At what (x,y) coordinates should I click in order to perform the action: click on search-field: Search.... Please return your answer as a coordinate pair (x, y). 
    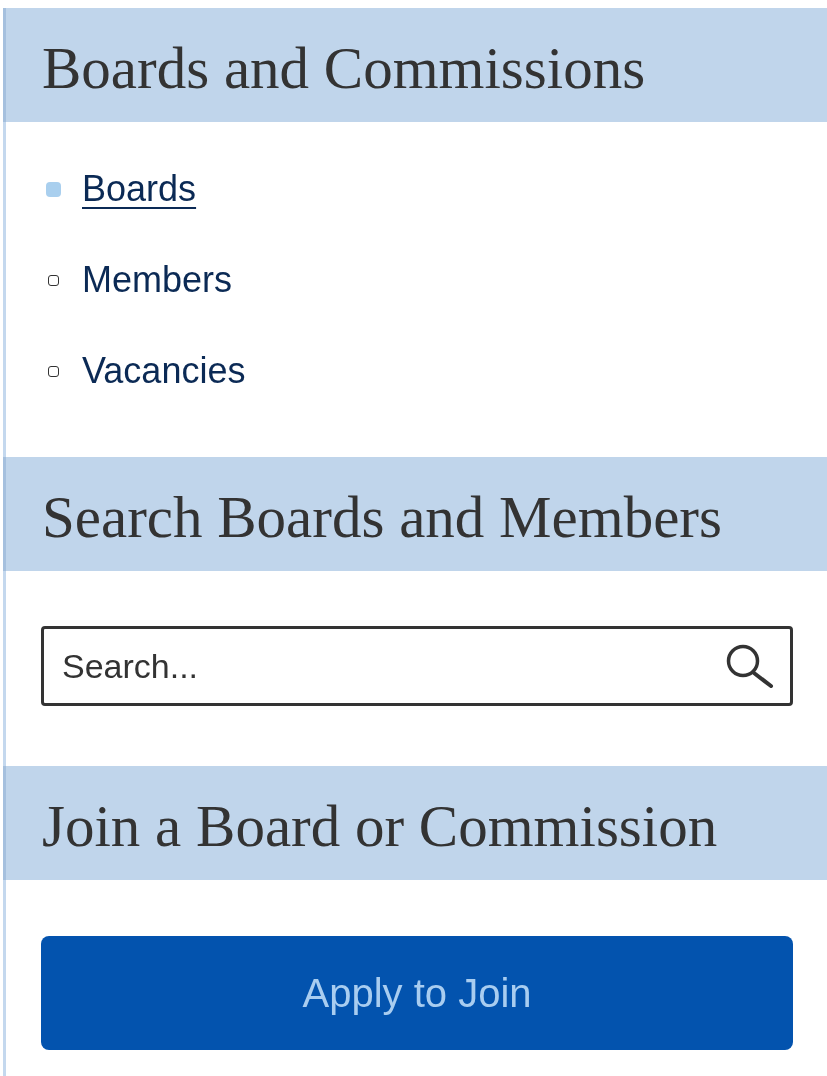
    Looking at the image, I should click on (417, 666).